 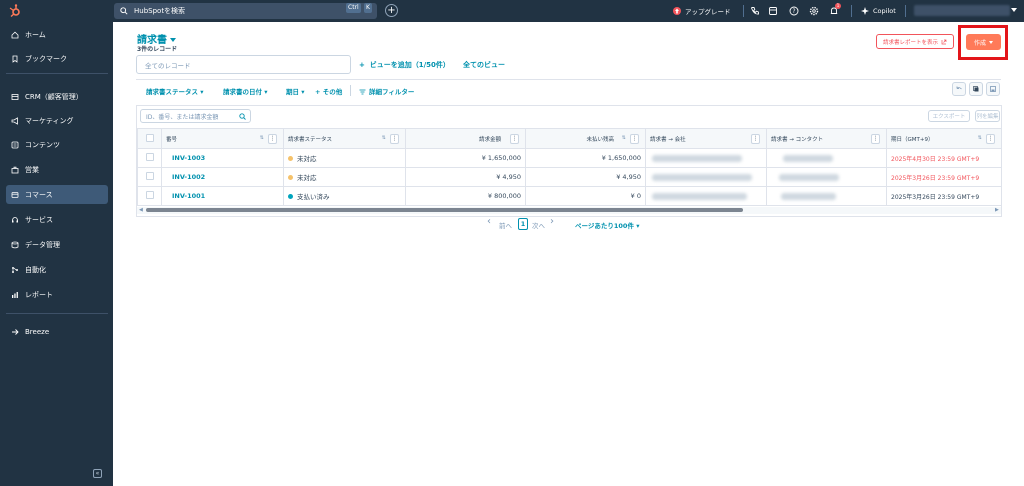 What do you see at coordinates (935, 178) in the screenshot?
I see `due-date-text: 2025年3月26日 23:59 GMT+9` at bounding box center [935, 178].